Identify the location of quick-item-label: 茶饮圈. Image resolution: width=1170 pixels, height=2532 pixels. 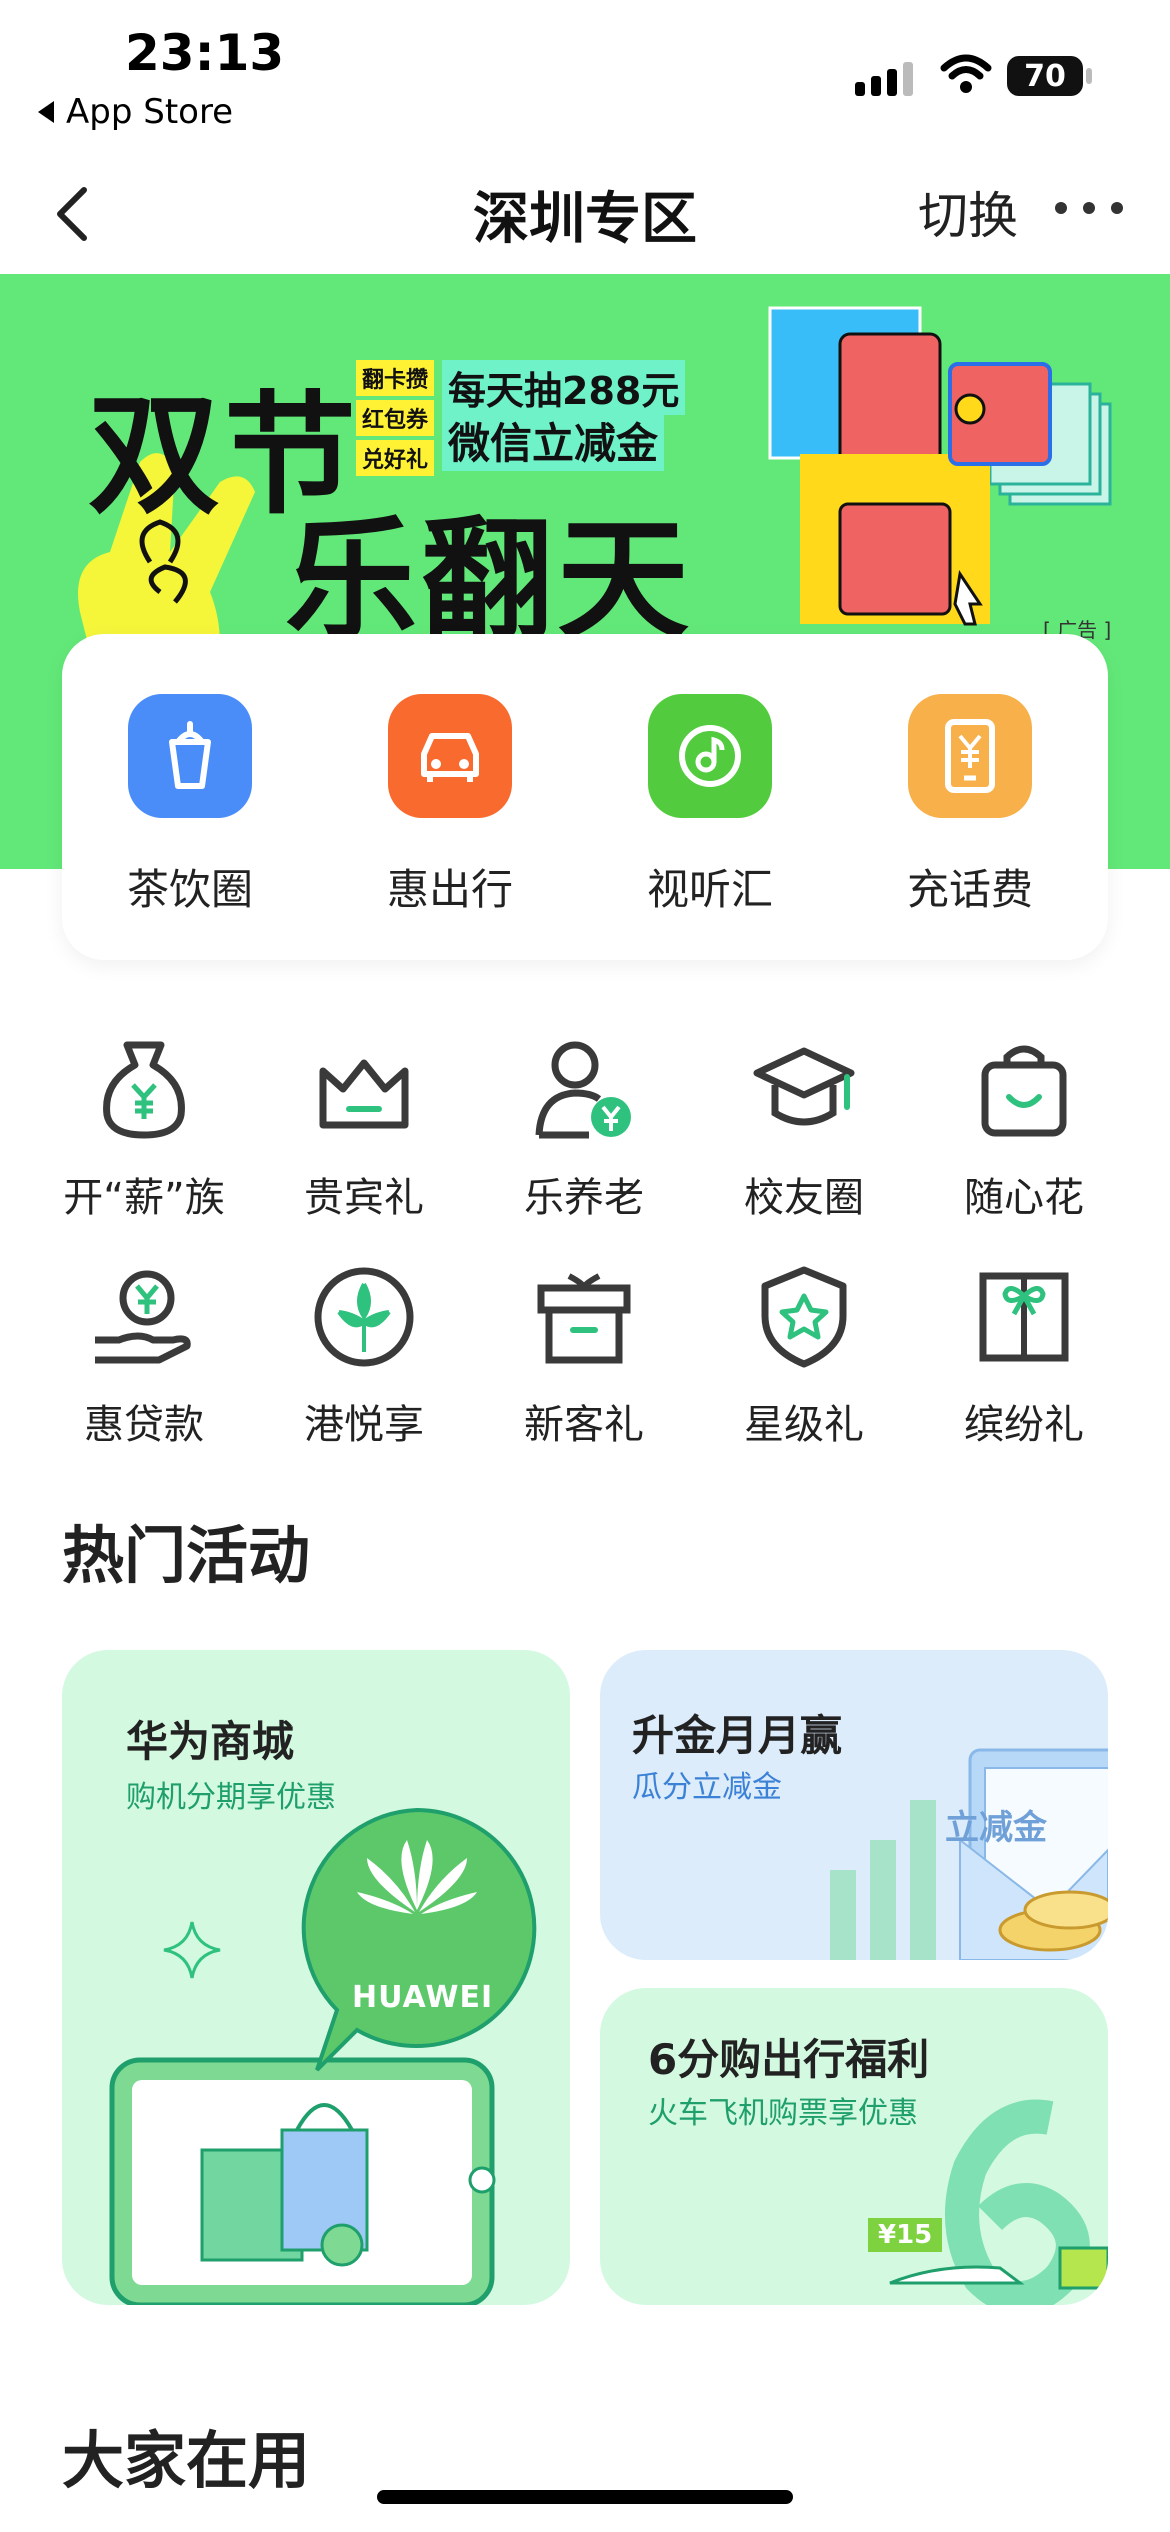
(189, 889).